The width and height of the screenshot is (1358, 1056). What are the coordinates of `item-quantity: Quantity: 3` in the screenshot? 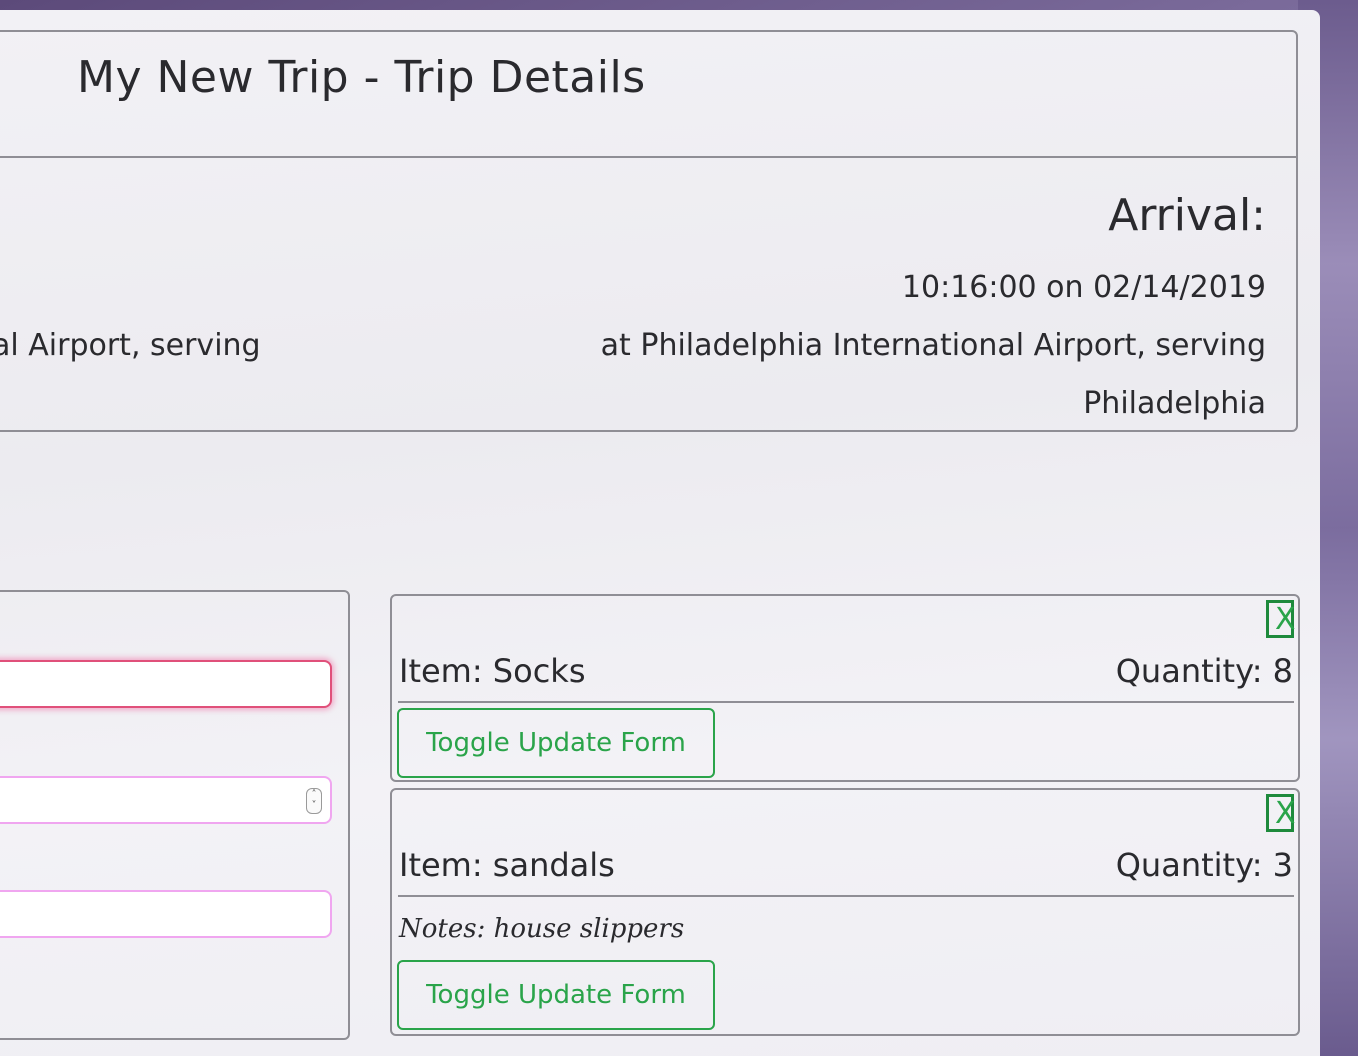 It's located at (1204, 865).